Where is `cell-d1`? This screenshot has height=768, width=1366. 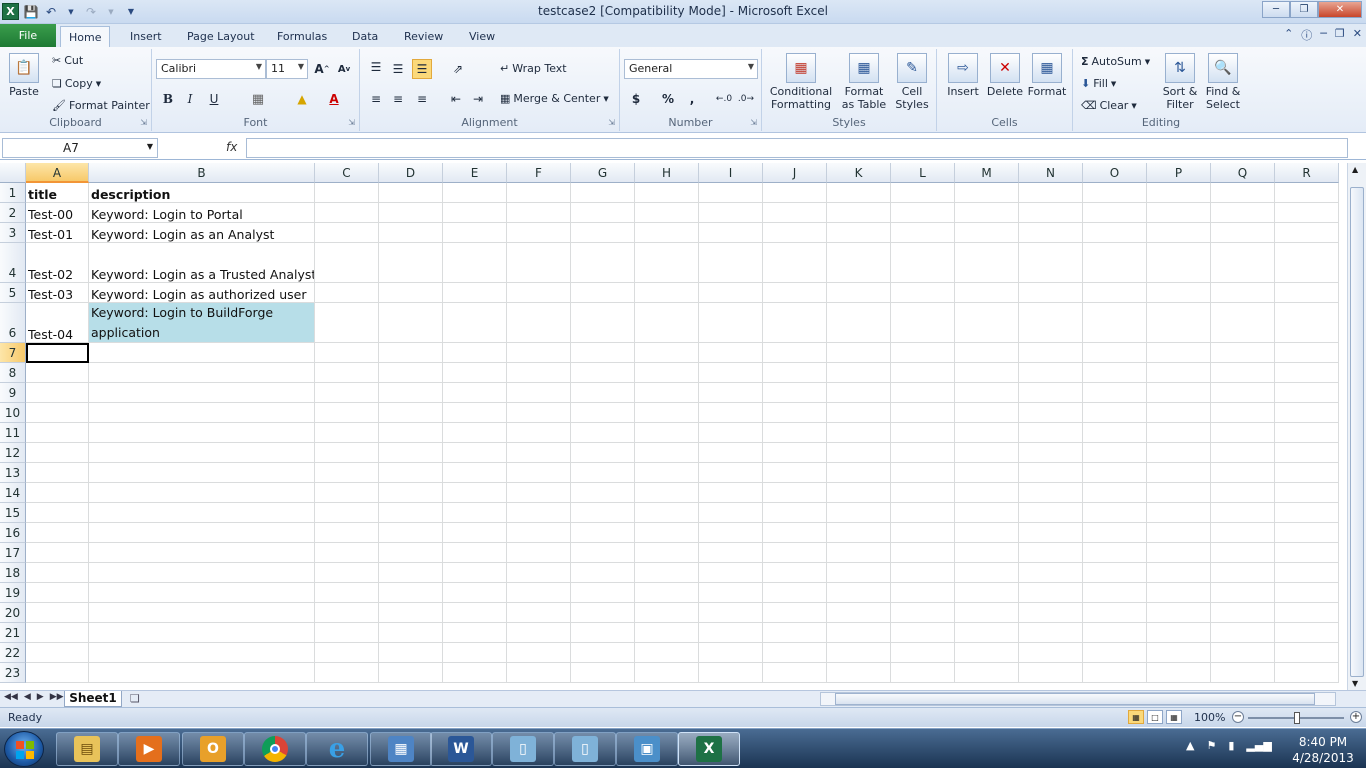 cell-d1 is located at coordinates (411, 193).